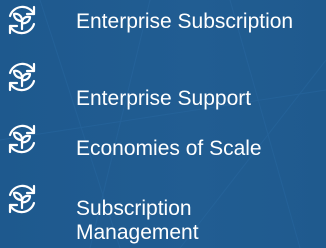 The width and height of the screenshot is (326, 248). What do you see at coordinates (137, 220) in the screenshot?
I see `list-item-label: Subscription Management` at bounding box center [137, 220].